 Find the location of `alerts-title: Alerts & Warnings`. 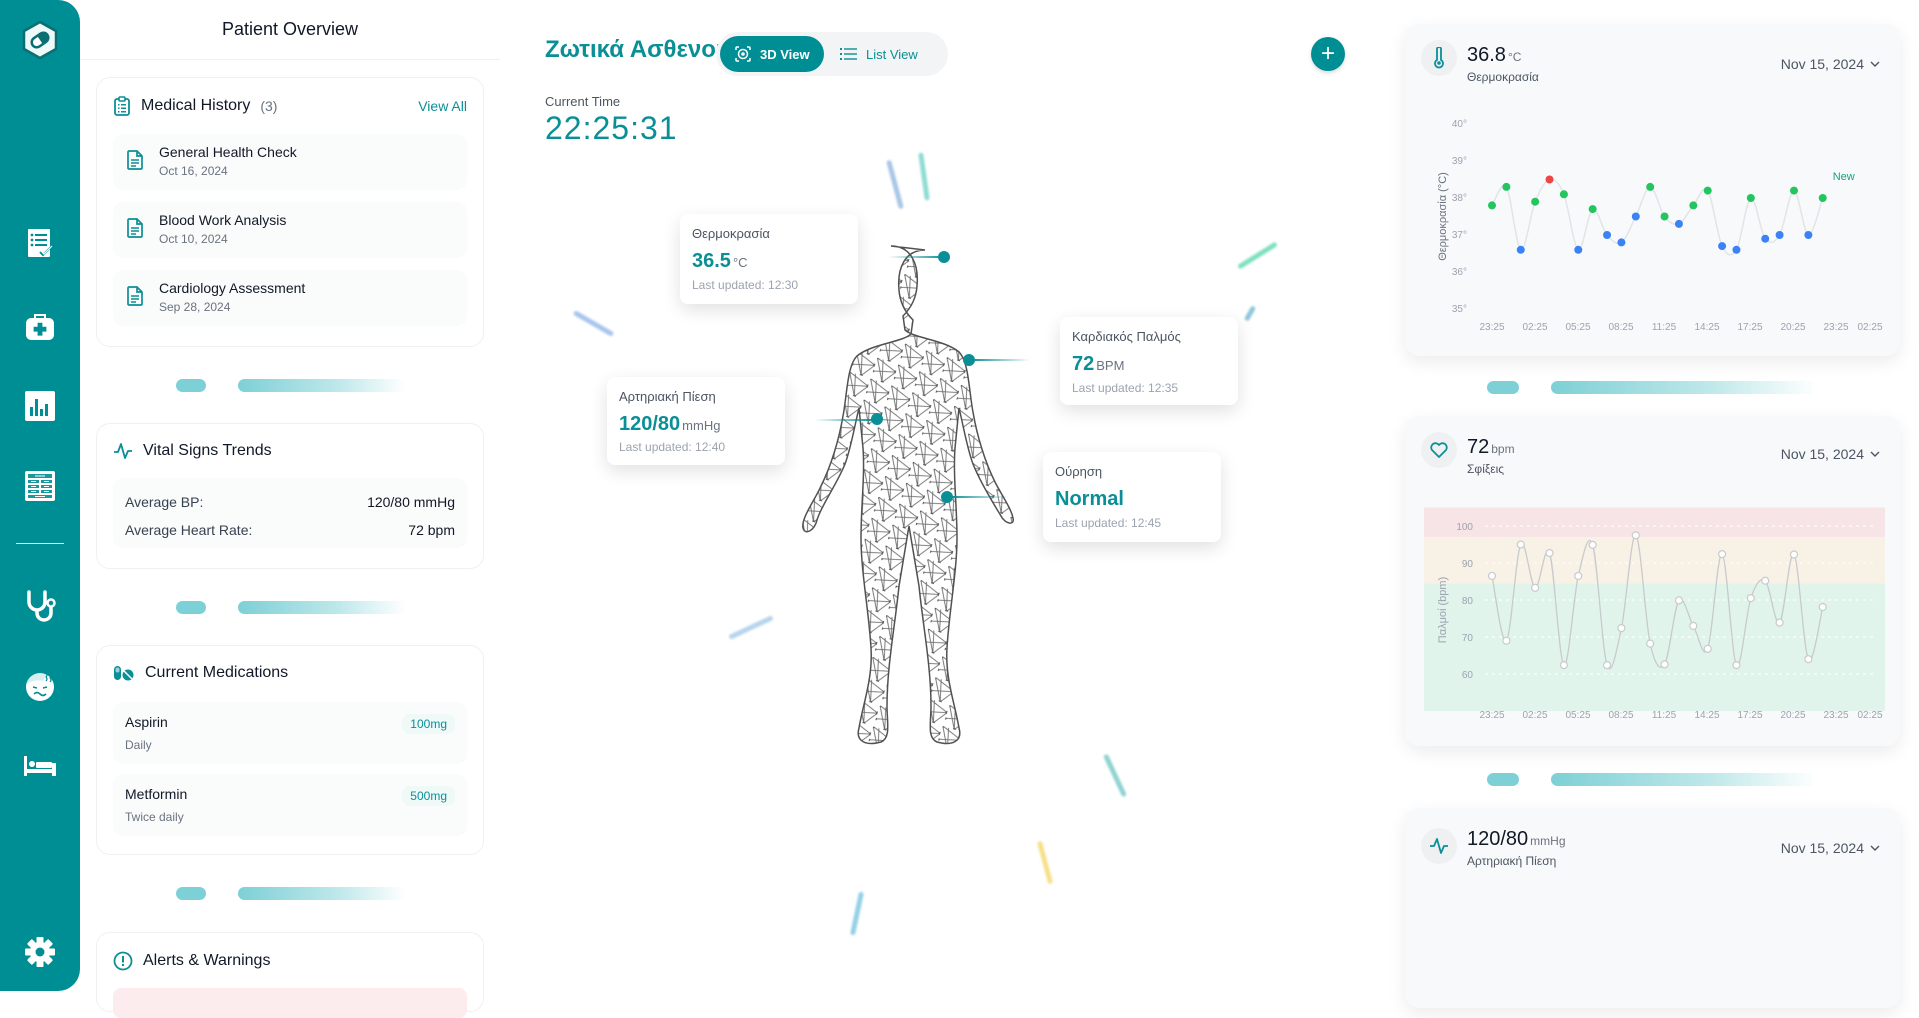

alerts-title: Alerts & Warnings is located at coordinates (207, 960).